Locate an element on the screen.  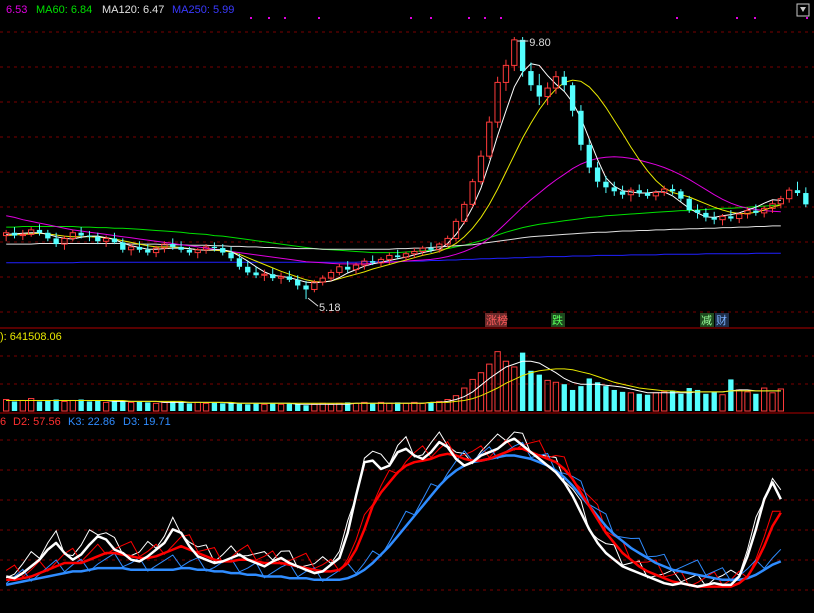
event-label-3: 减 is located at coordinates (706, 320).